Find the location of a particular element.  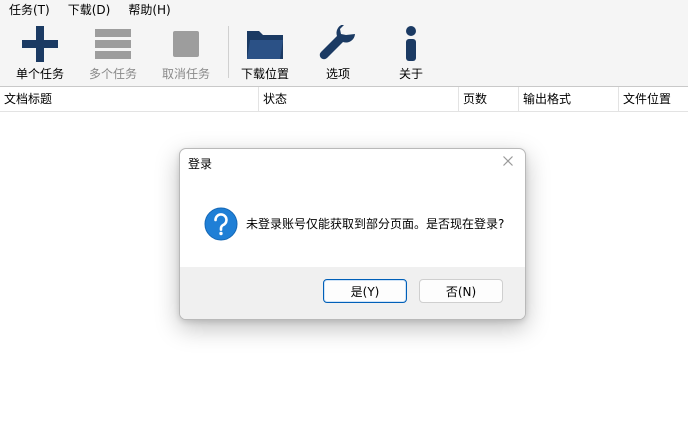

column-header-format: 输出格式 is located at coordinates (568, 99).